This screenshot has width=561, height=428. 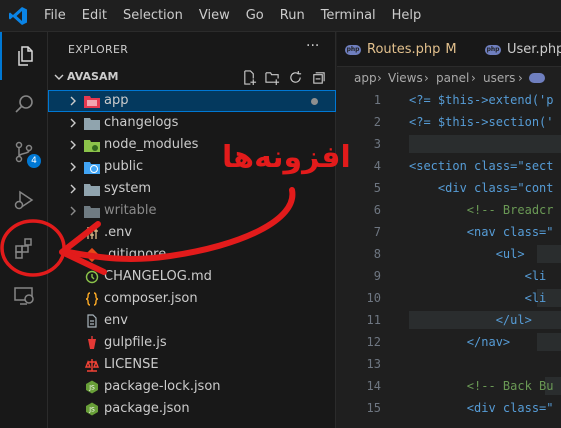 I want to click on new-file-button, so click(x=249, y=77).